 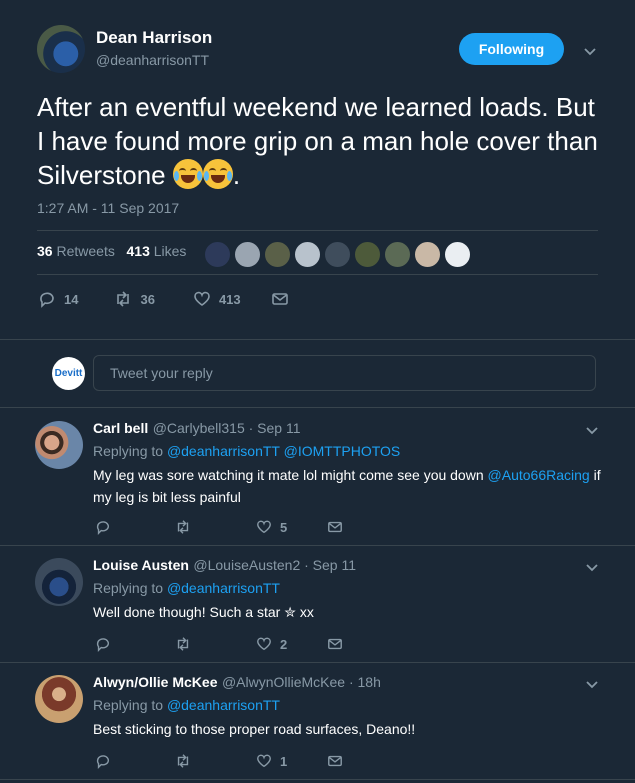 I want to click on reply-author-name: Louise Austen, so click(x=141, y=565).